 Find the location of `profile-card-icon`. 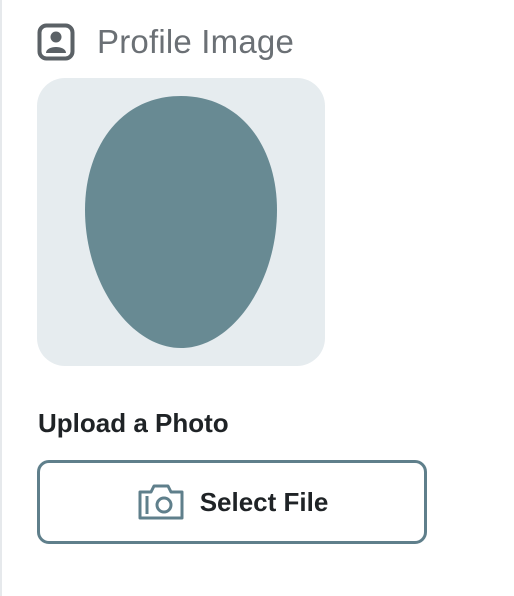

profile-card-icon is located at coordinates (56, 42).